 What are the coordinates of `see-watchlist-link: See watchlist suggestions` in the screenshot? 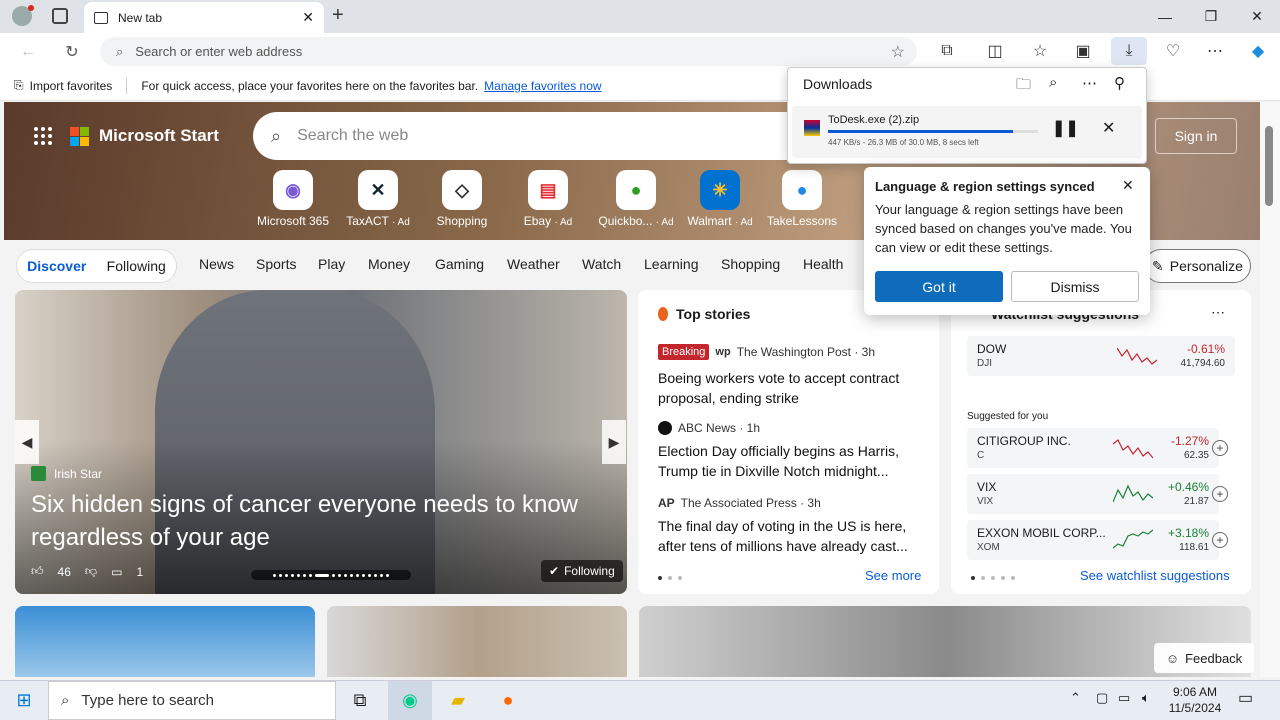 It's located at (1155, 575).